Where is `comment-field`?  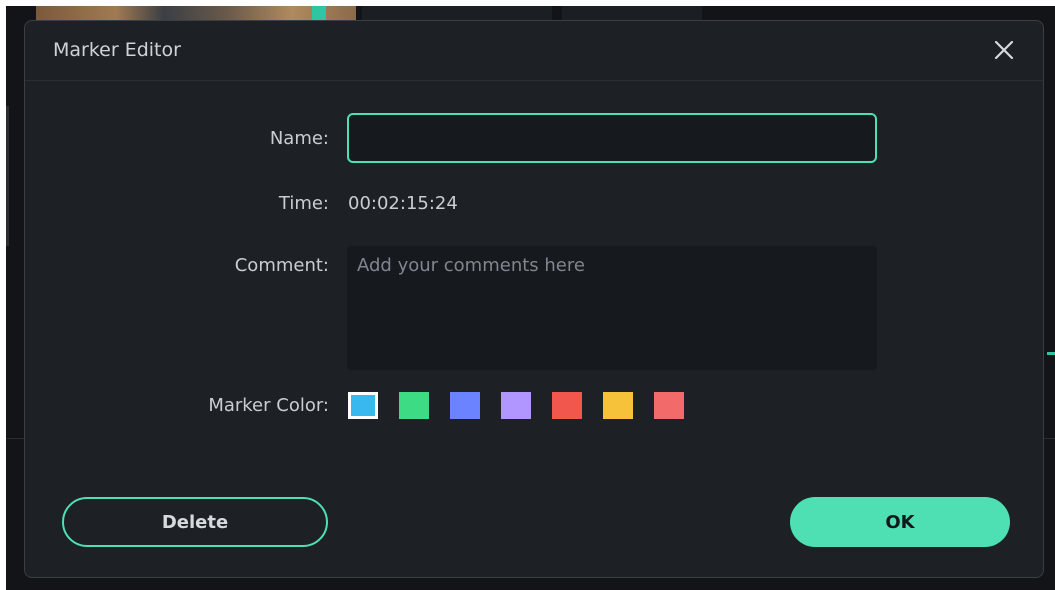 comment-field is located at coordinates (612, 308).